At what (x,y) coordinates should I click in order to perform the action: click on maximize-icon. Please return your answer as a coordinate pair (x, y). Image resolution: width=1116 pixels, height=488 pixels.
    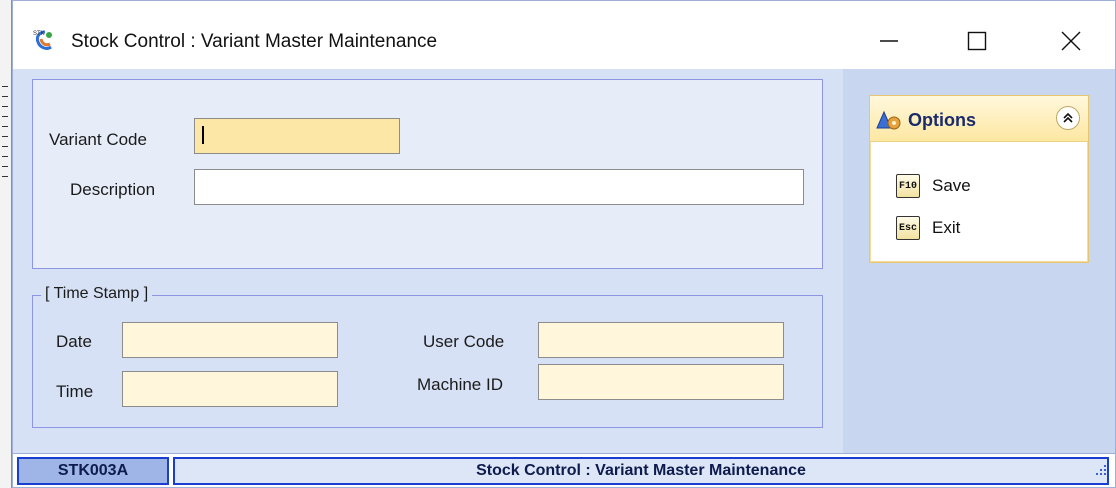
    Looking at the image, I should click on (977, 41).